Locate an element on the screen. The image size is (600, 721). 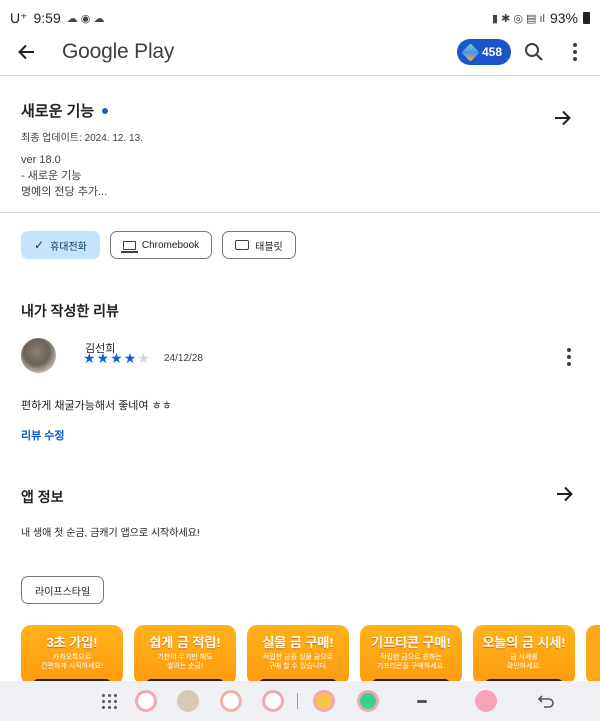
chip-label: 휴대전화 is located at coordinates (68, 247).